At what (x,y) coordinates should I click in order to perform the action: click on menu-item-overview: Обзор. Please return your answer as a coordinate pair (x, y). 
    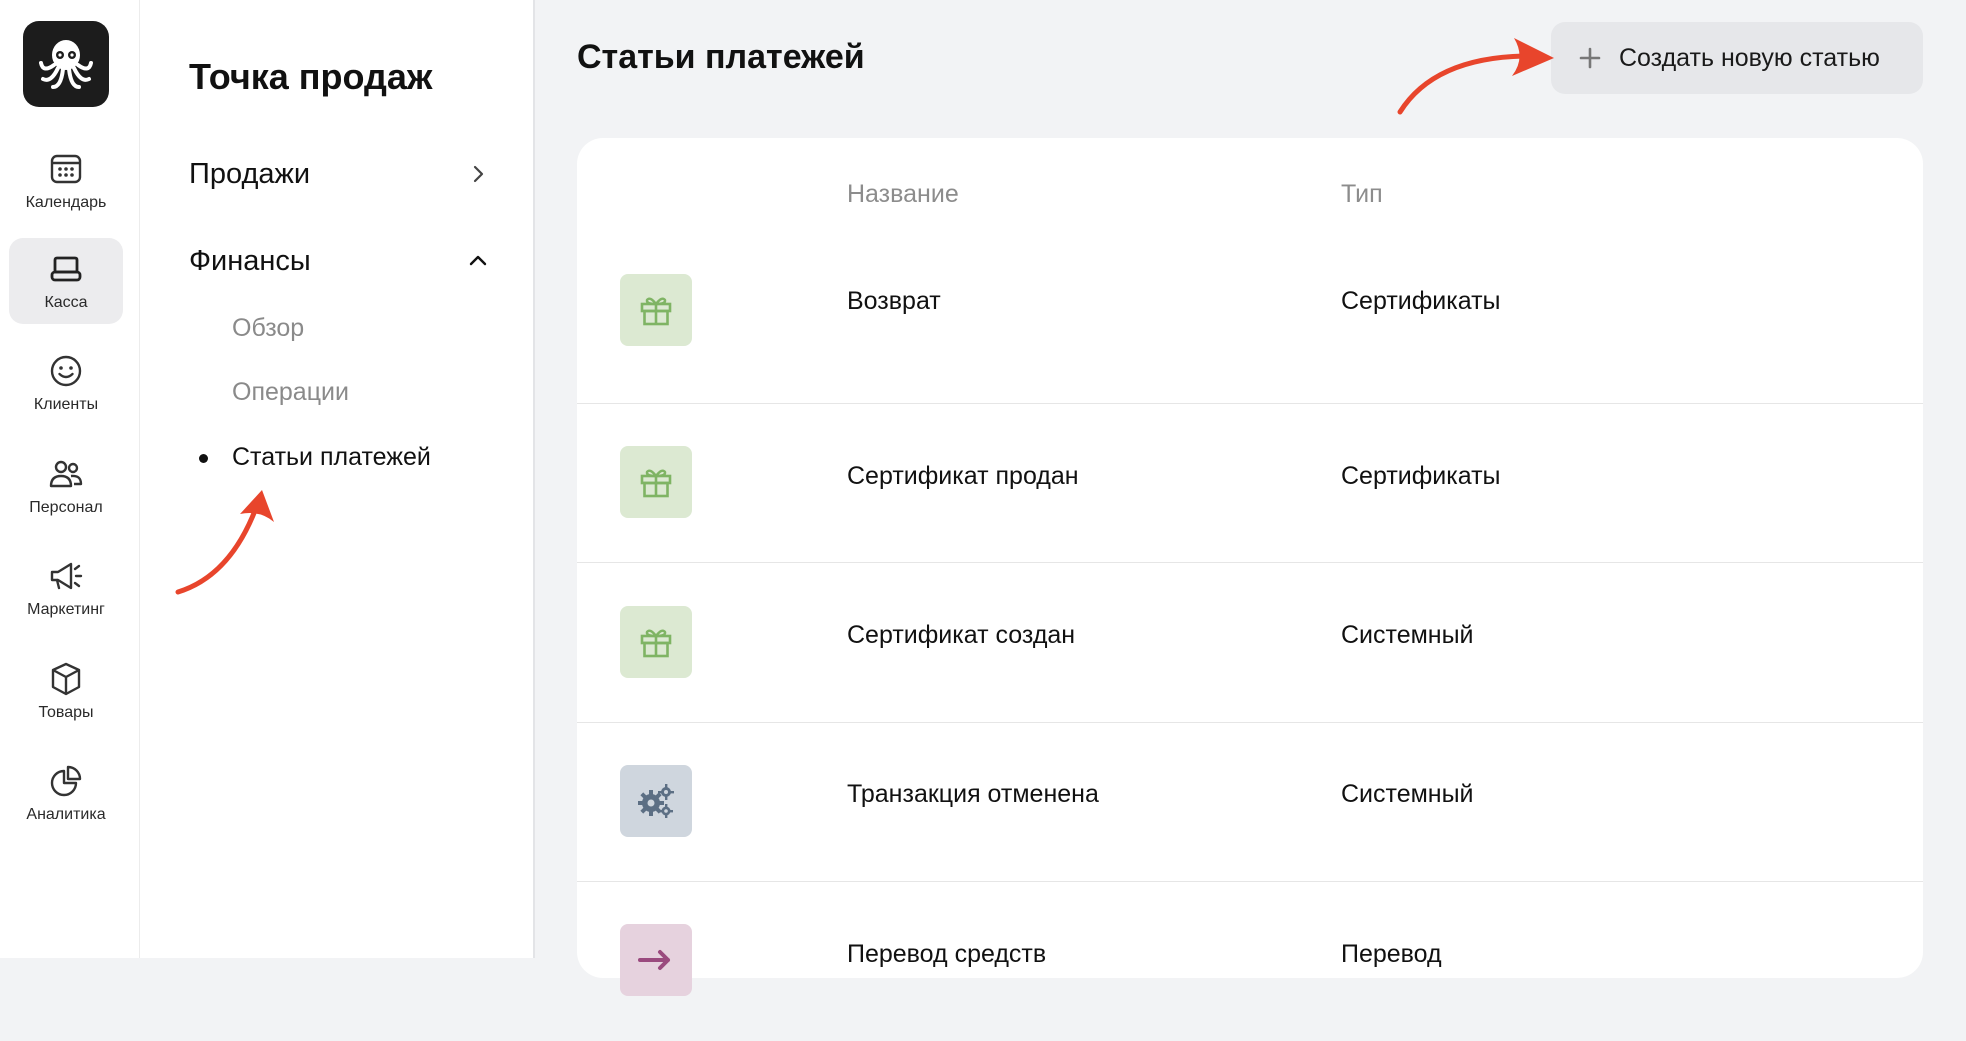
    Looking at the image, I should click on (268, 328).